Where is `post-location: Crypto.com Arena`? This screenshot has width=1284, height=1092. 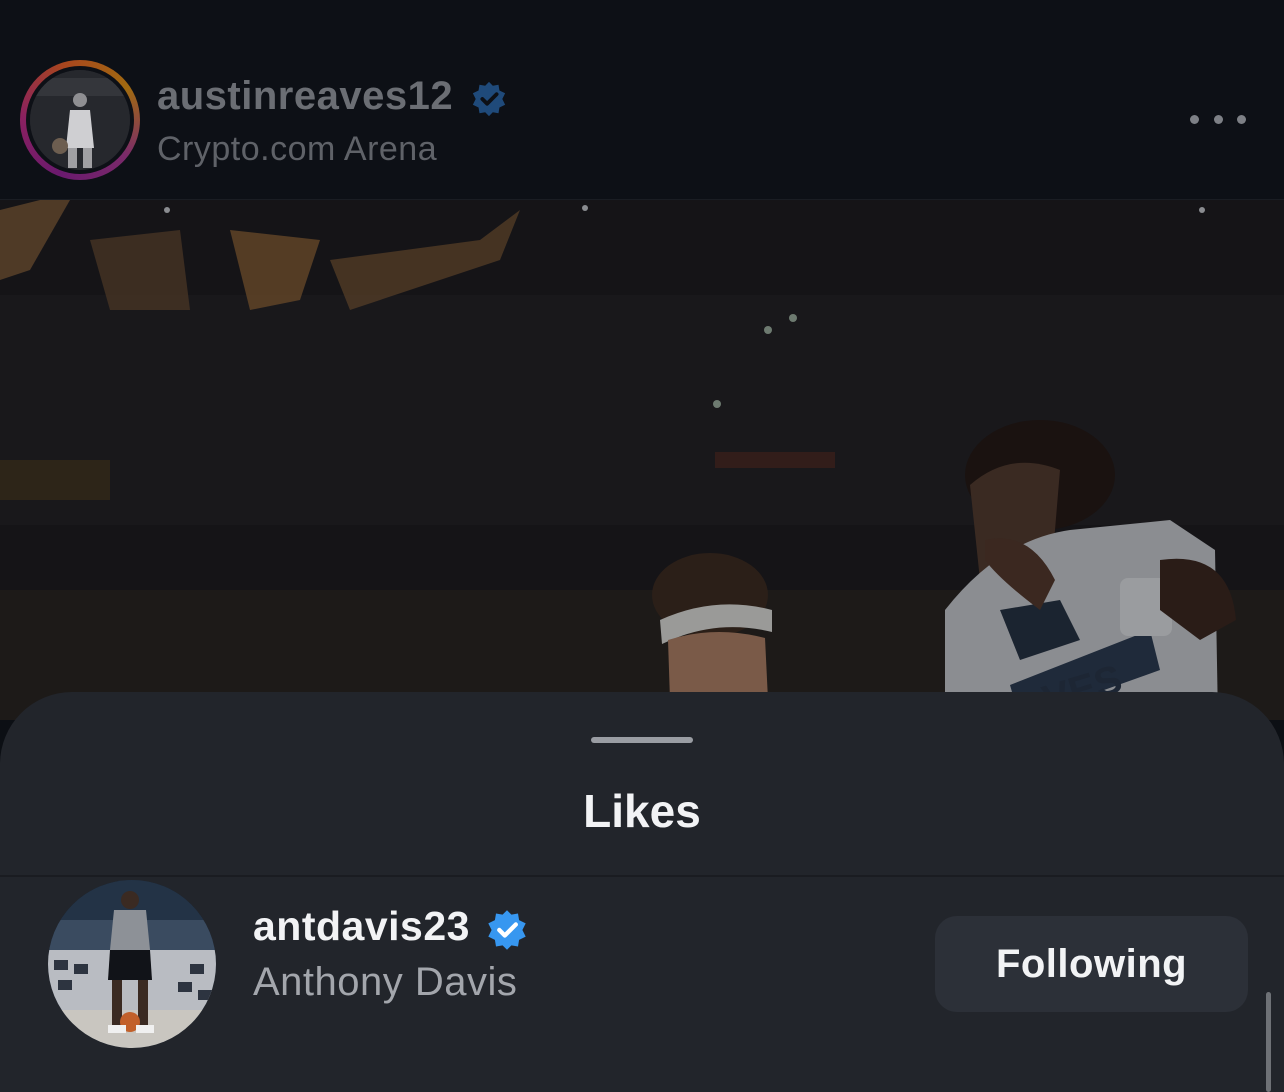 post-location: Crypto.com Arena is located at coordinates (297, 149).